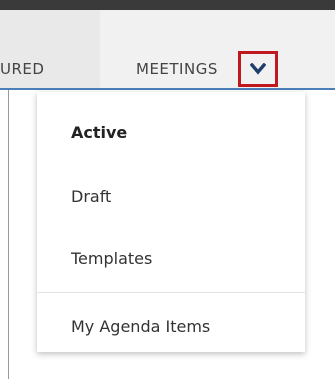 The height and width of the screenshot is (379, 335). Describe the element at coordinates (140, 326) in the screenshot. I see `menu-item-my-agenda-items: My Agenda Items` at that location.